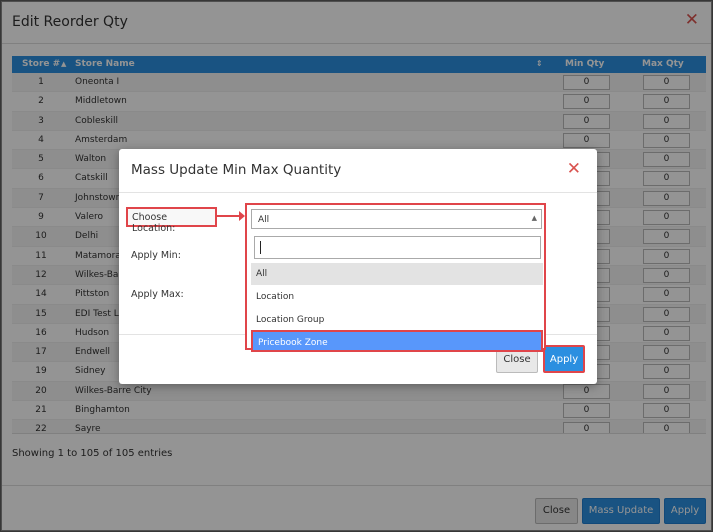 Image resolution: width=713 pixels, height=532 pixels. Describe the element at coordinates (574, 169) in the screenshot. I see `close-icon: ✕` at that location.